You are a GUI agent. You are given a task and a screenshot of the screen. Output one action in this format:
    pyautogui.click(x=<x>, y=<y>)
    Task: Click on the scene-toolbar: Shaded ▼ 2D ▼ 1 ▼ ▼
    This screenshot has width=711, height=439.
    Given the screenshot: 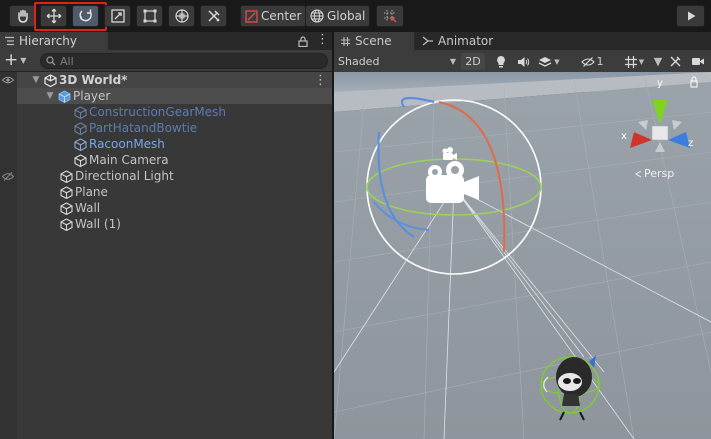 What is the action you would take?
    pyautogui.click(x=522, y=61)
    